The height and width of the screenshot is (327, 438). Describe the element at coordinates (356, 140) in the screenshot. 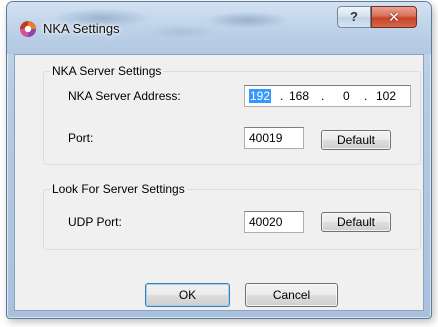

I see `server-port-default-button: Default` at that location.